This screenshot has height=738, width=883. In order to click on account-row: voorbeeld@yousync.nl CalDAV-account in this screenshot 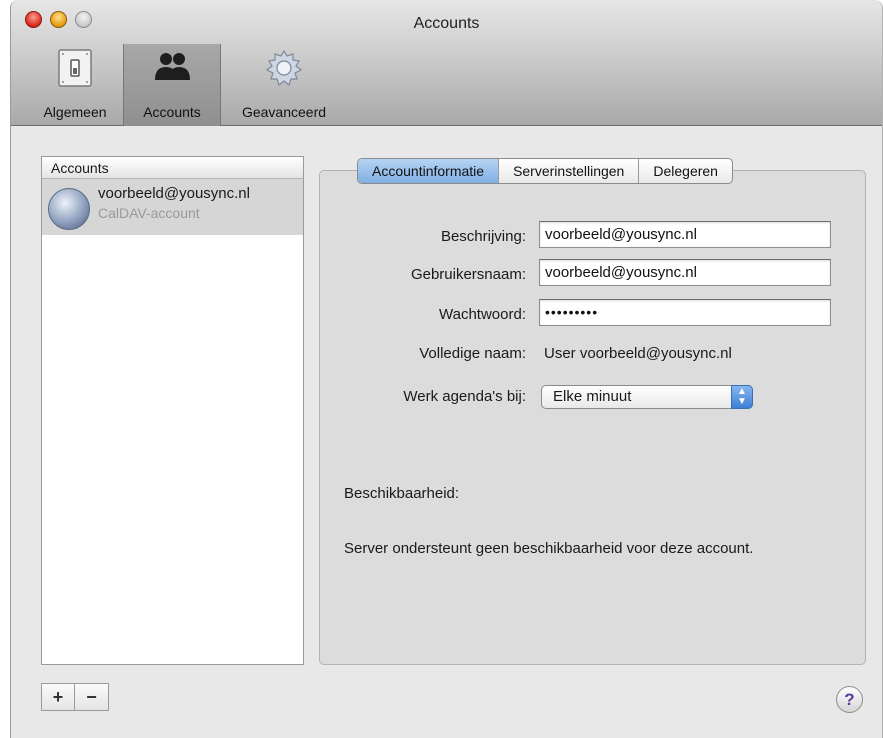, I will do `click(172, 207)`.